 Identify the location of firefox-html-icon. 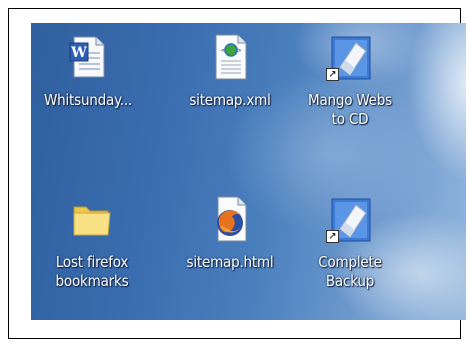
(230, 219).